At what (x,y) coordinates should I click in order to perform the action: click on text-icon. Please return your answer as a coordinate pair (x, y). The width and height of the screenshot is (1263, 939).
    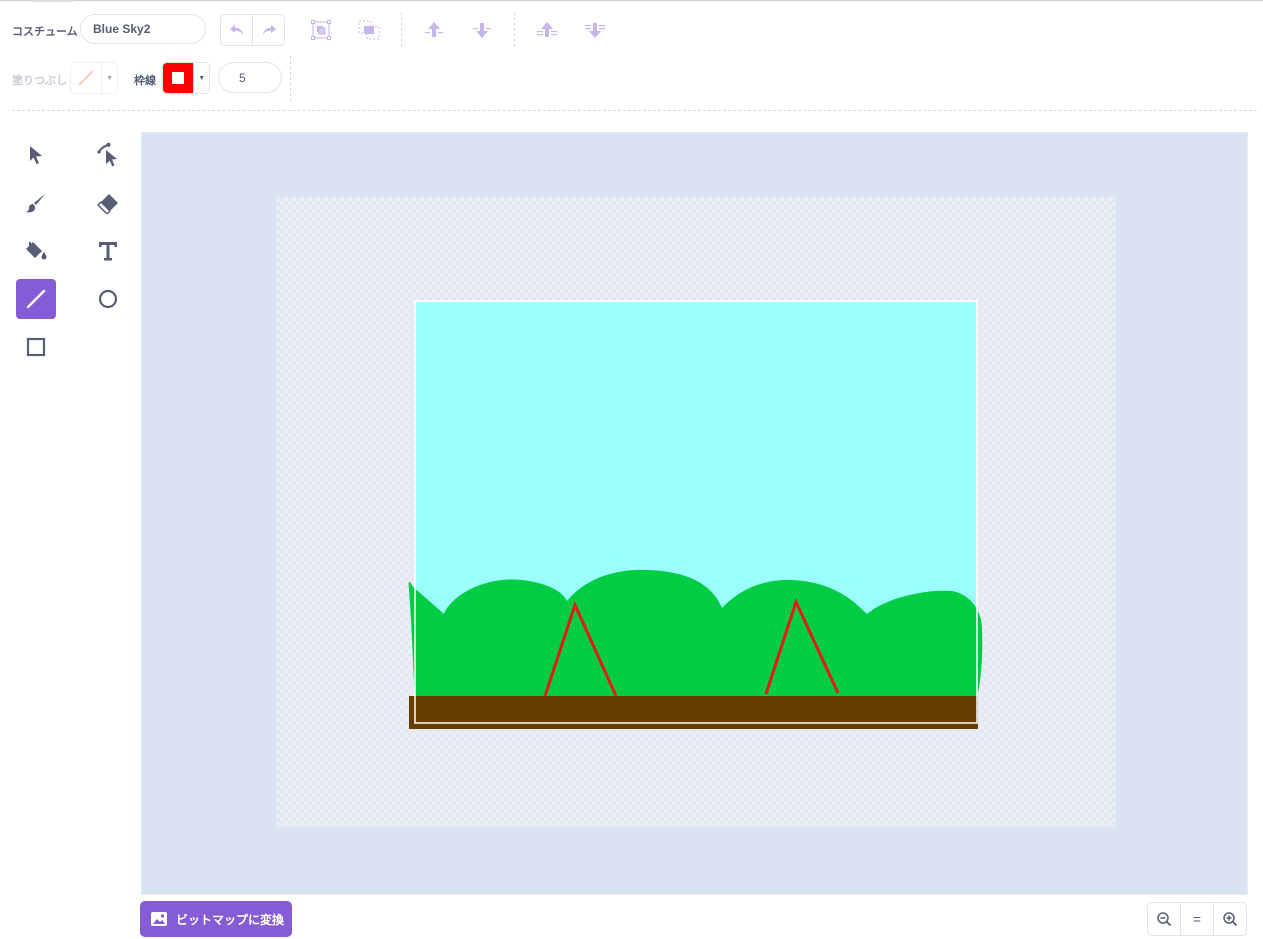
    Looking at the image, I should click on (108, 251).